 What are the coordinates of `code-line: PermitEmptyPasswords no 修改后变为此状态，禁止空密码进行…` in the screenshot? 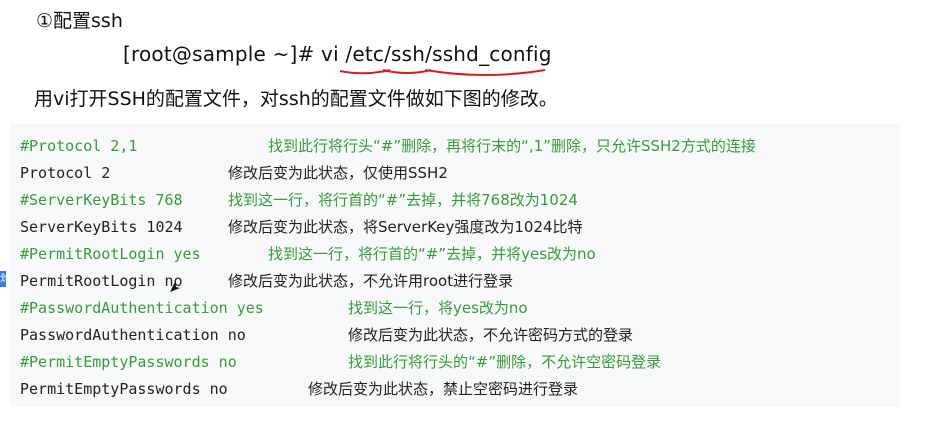 It's located at (299, 389).